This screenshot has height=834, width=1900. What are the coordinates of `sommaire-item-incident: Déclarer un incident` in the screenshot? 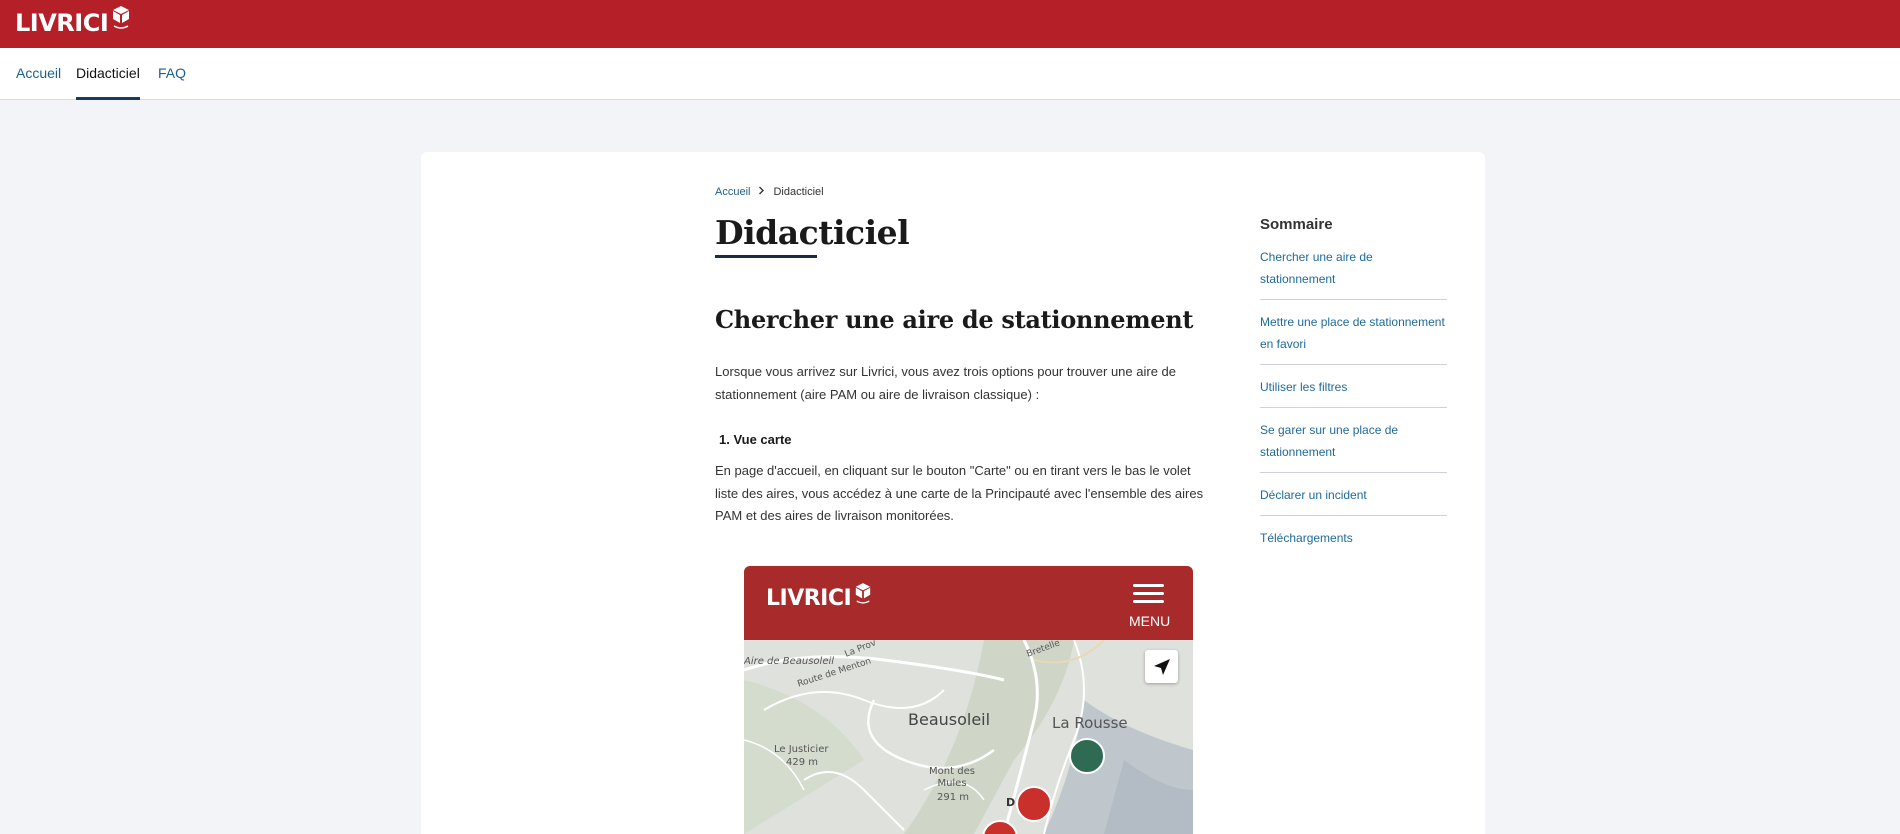 It's located at (1353, 500).